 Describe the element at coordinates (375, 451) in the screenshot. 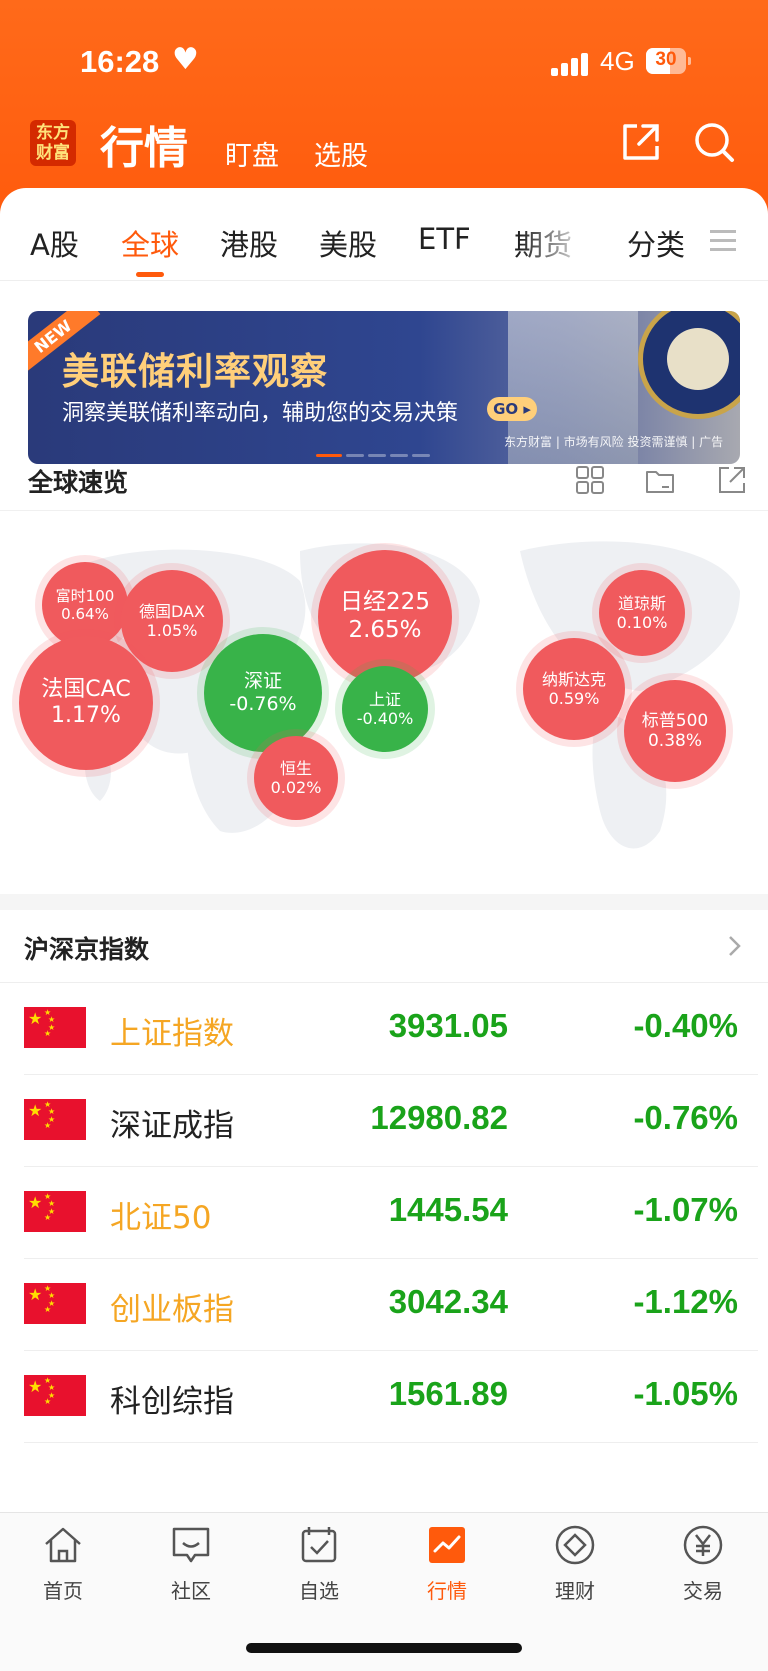

I see `banner-pagination` at that location.